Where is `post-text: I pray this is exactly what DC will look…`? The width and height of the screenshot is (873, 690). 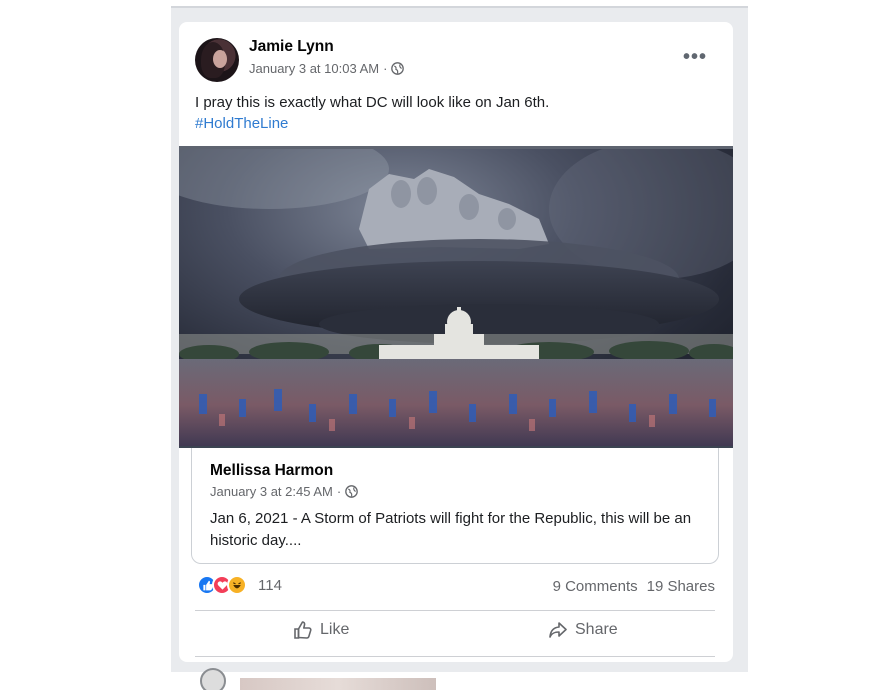 post-text: I pray this is exactly what DC will look… is located at coordinates (455, 113).